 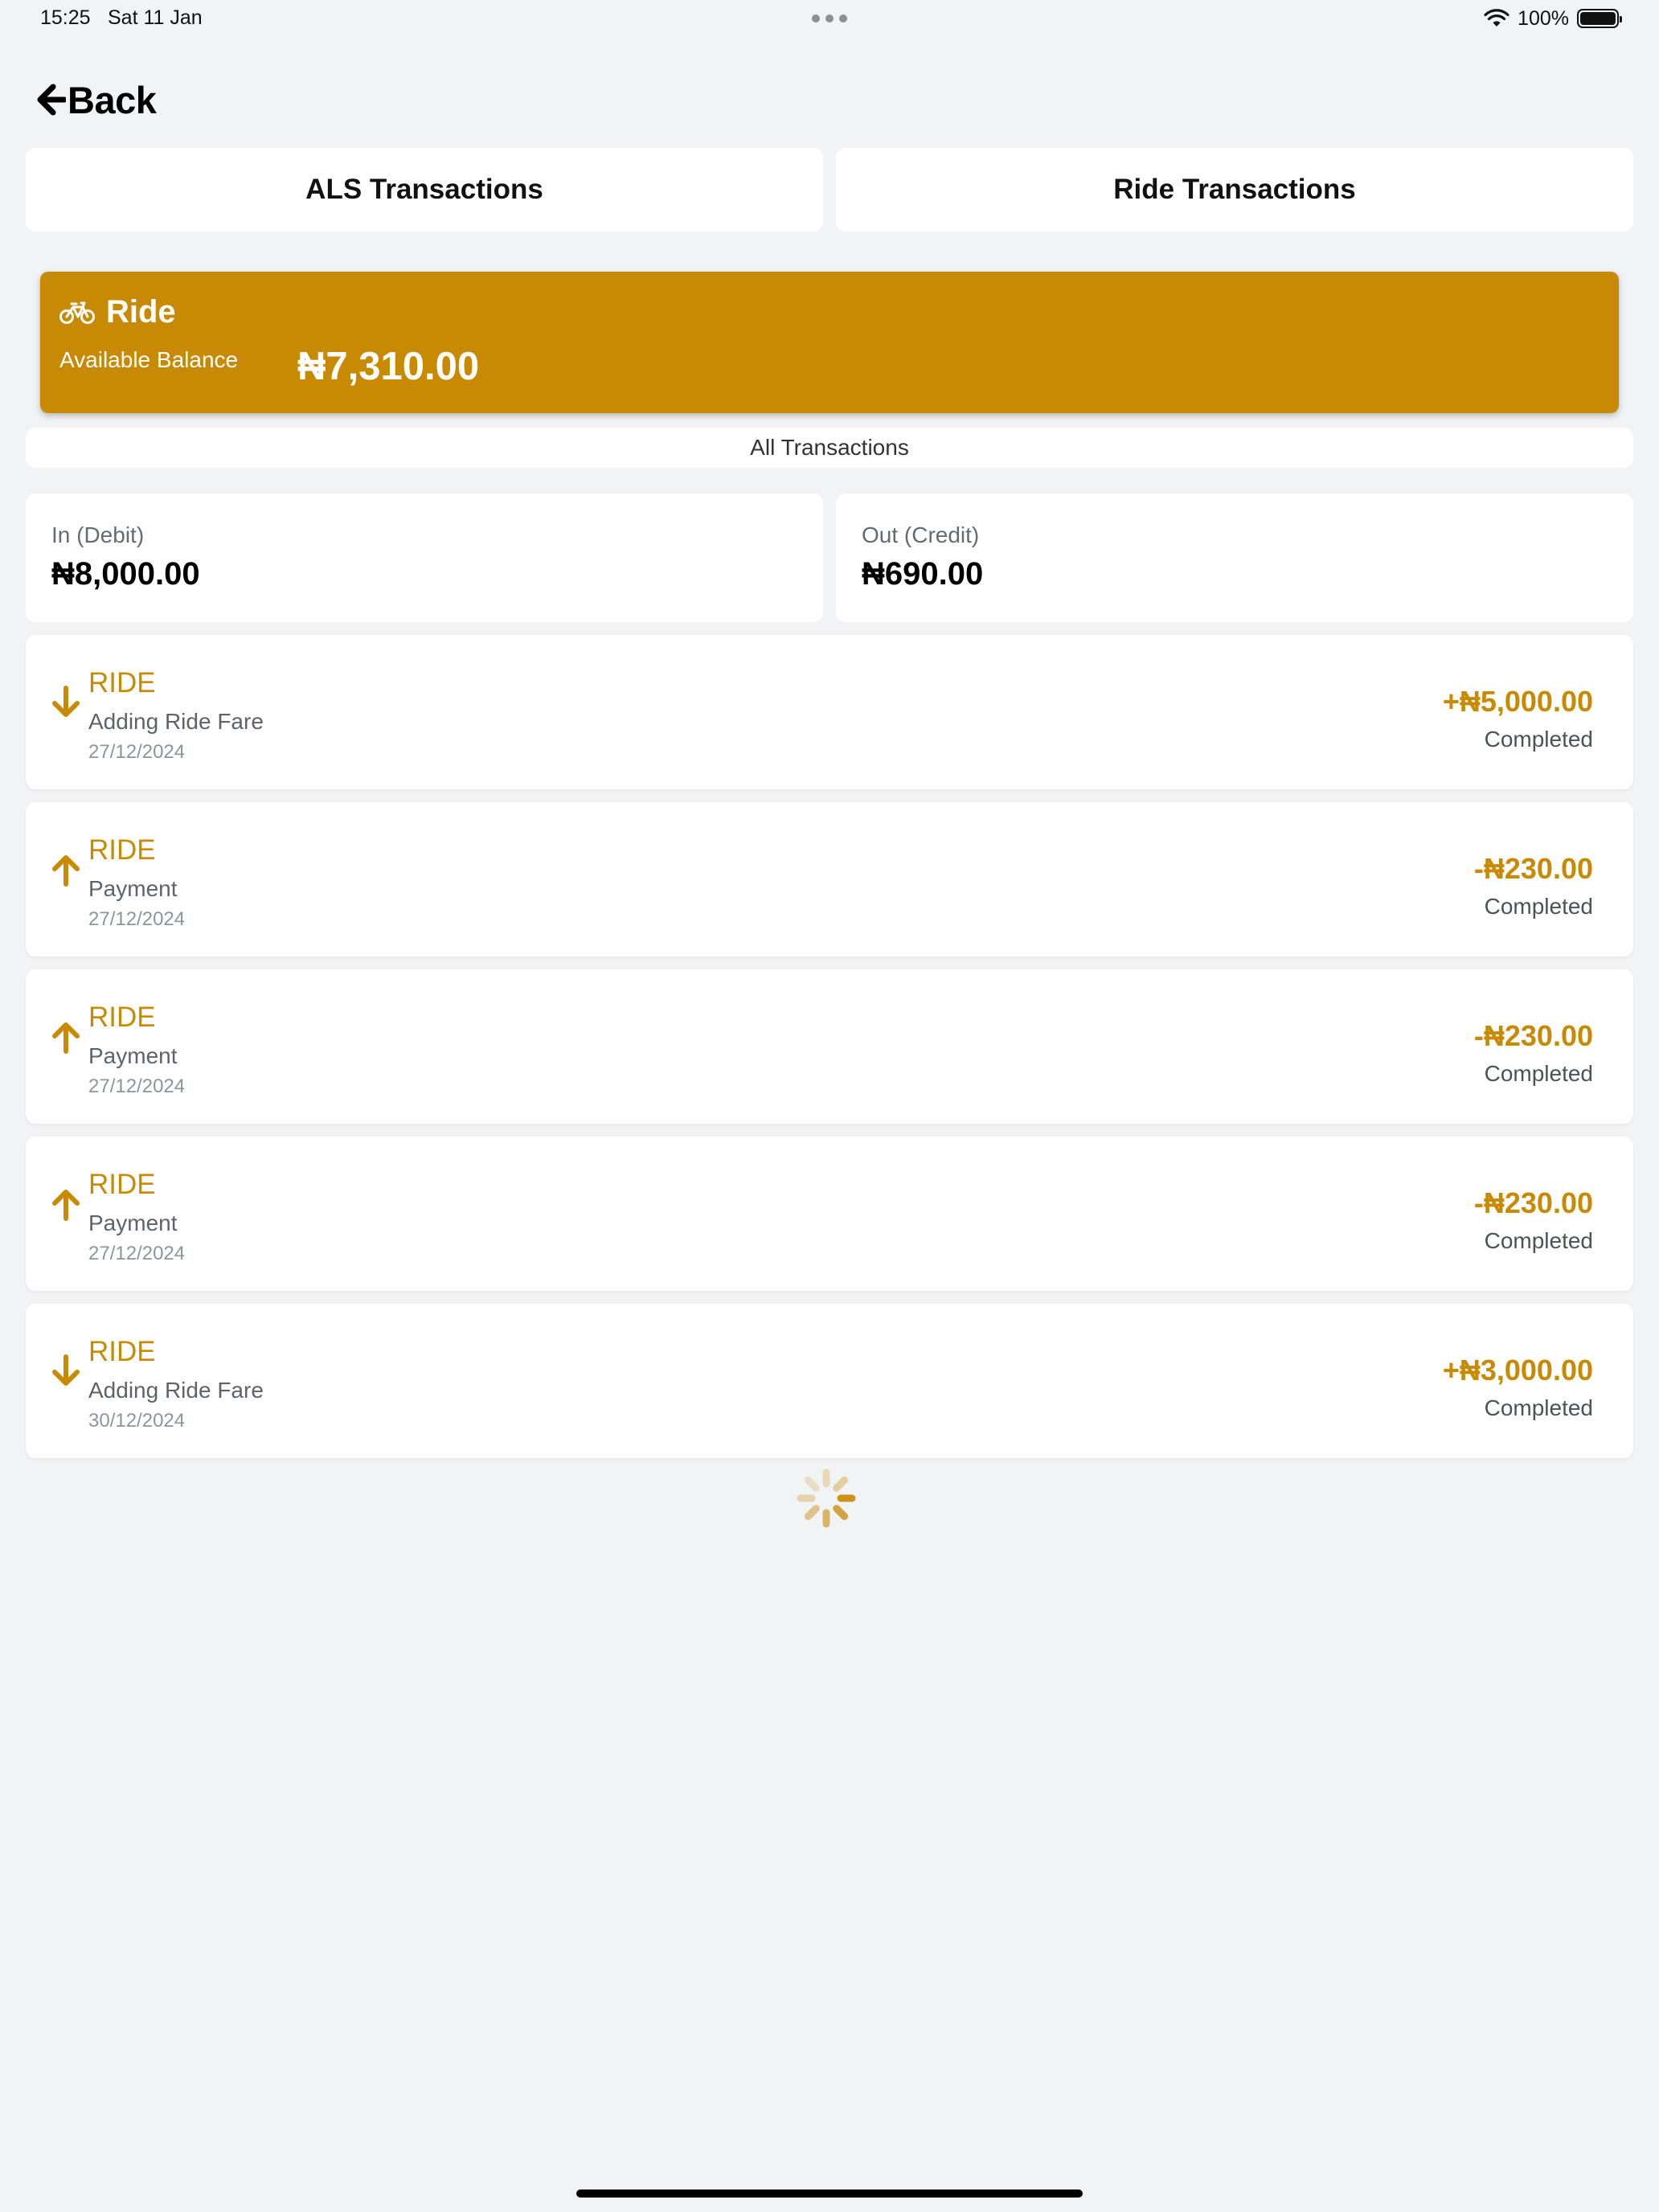 What do you see at coordinates (1599, 18) in the screenshot?
I see `battery-icon` at bounding box center [1599, 18].